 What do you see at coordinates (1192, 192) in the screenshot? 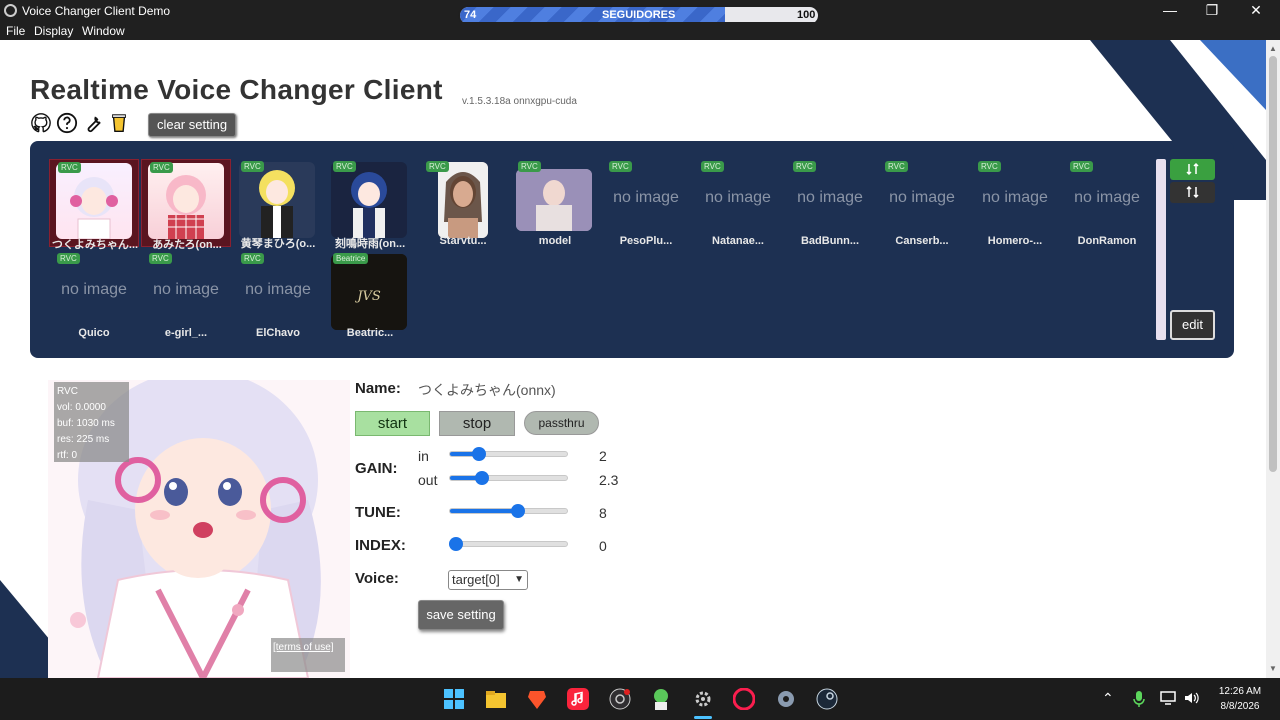
I see `sort-descending-button` at bounding box center [1192, 192].